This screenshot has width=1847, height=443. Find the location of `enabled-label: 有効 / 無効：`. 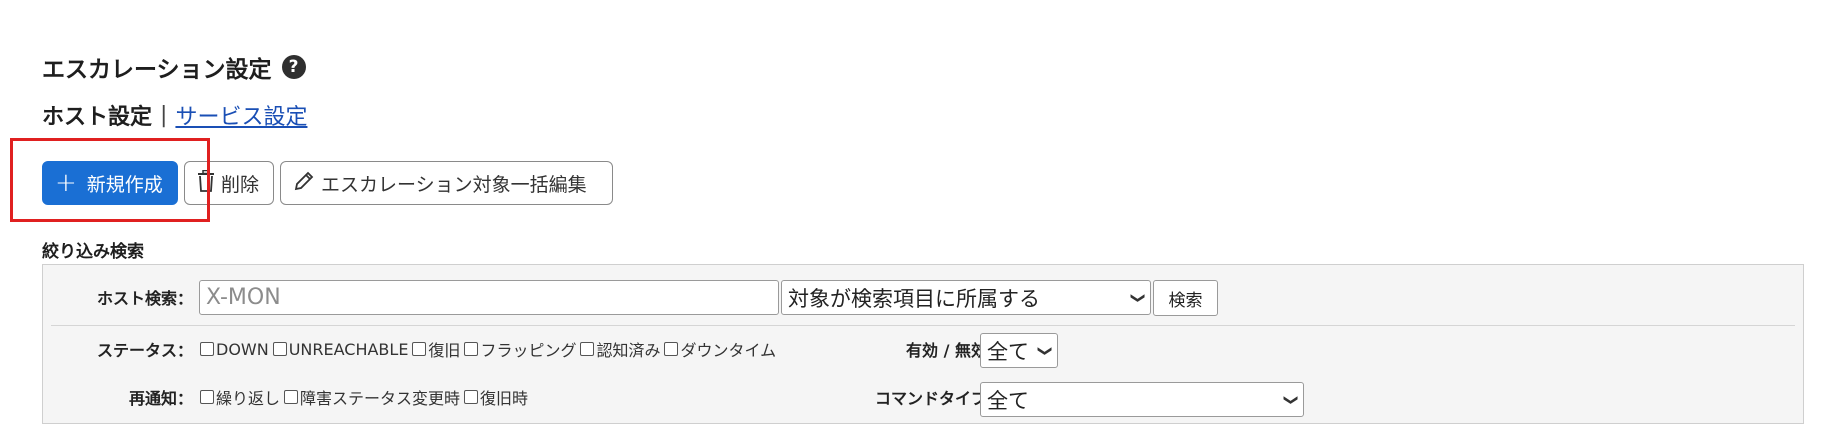

enabled-label: 有効 / 無効： is located at coordinates (954, 350).